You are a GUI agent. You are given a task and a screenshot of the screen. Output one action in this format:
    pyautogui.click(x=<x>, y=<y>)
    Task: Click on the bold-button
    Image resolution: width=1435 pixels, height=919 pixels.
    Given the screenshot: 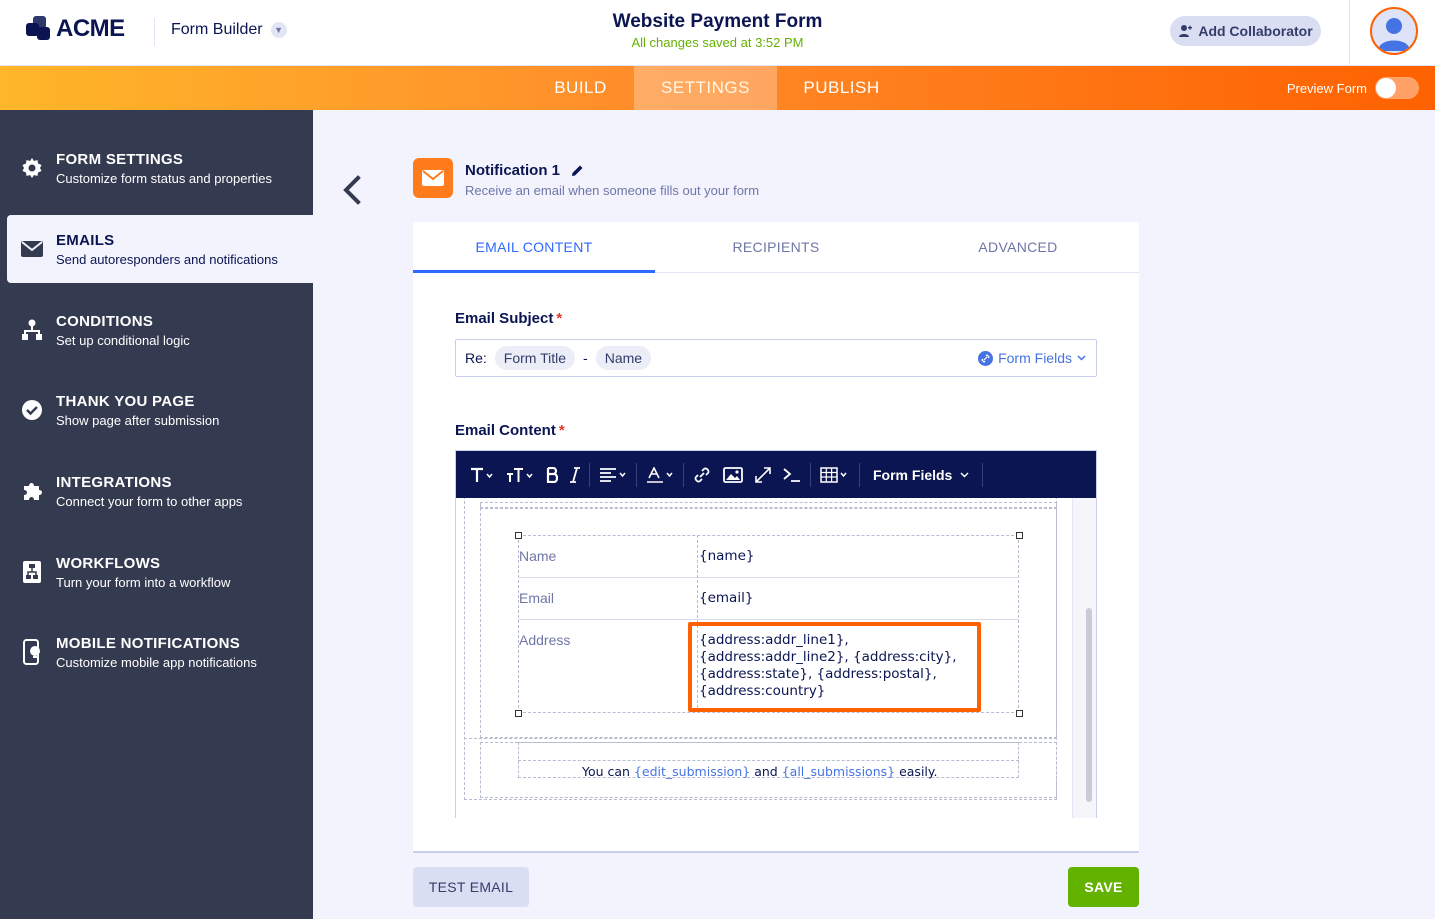 What is the action you would take?
    pyautogui.click(x=552, y=474)
    